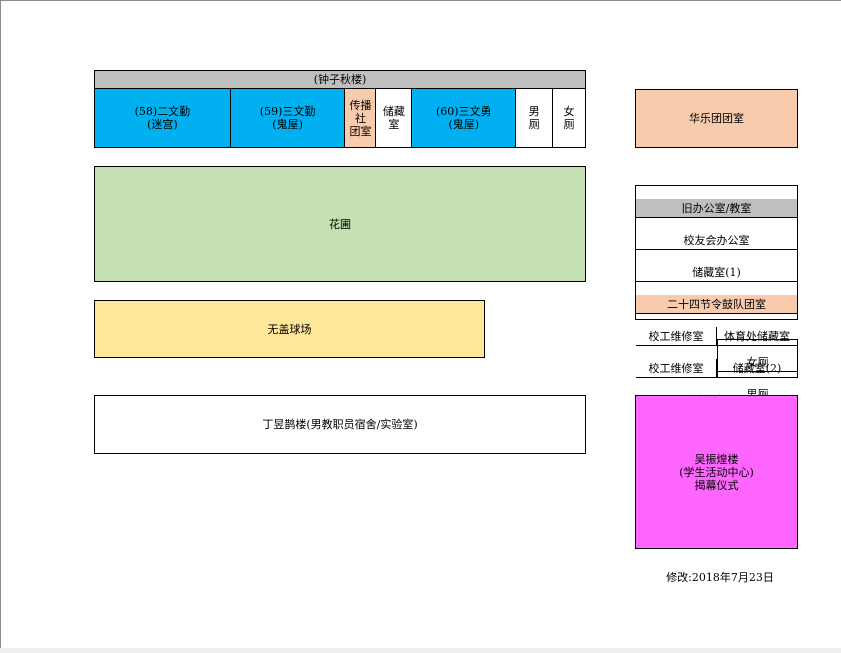 The width and height of the screenshot is (841, 653). I want to click on page-bottom-shadow, so click(420, 650).